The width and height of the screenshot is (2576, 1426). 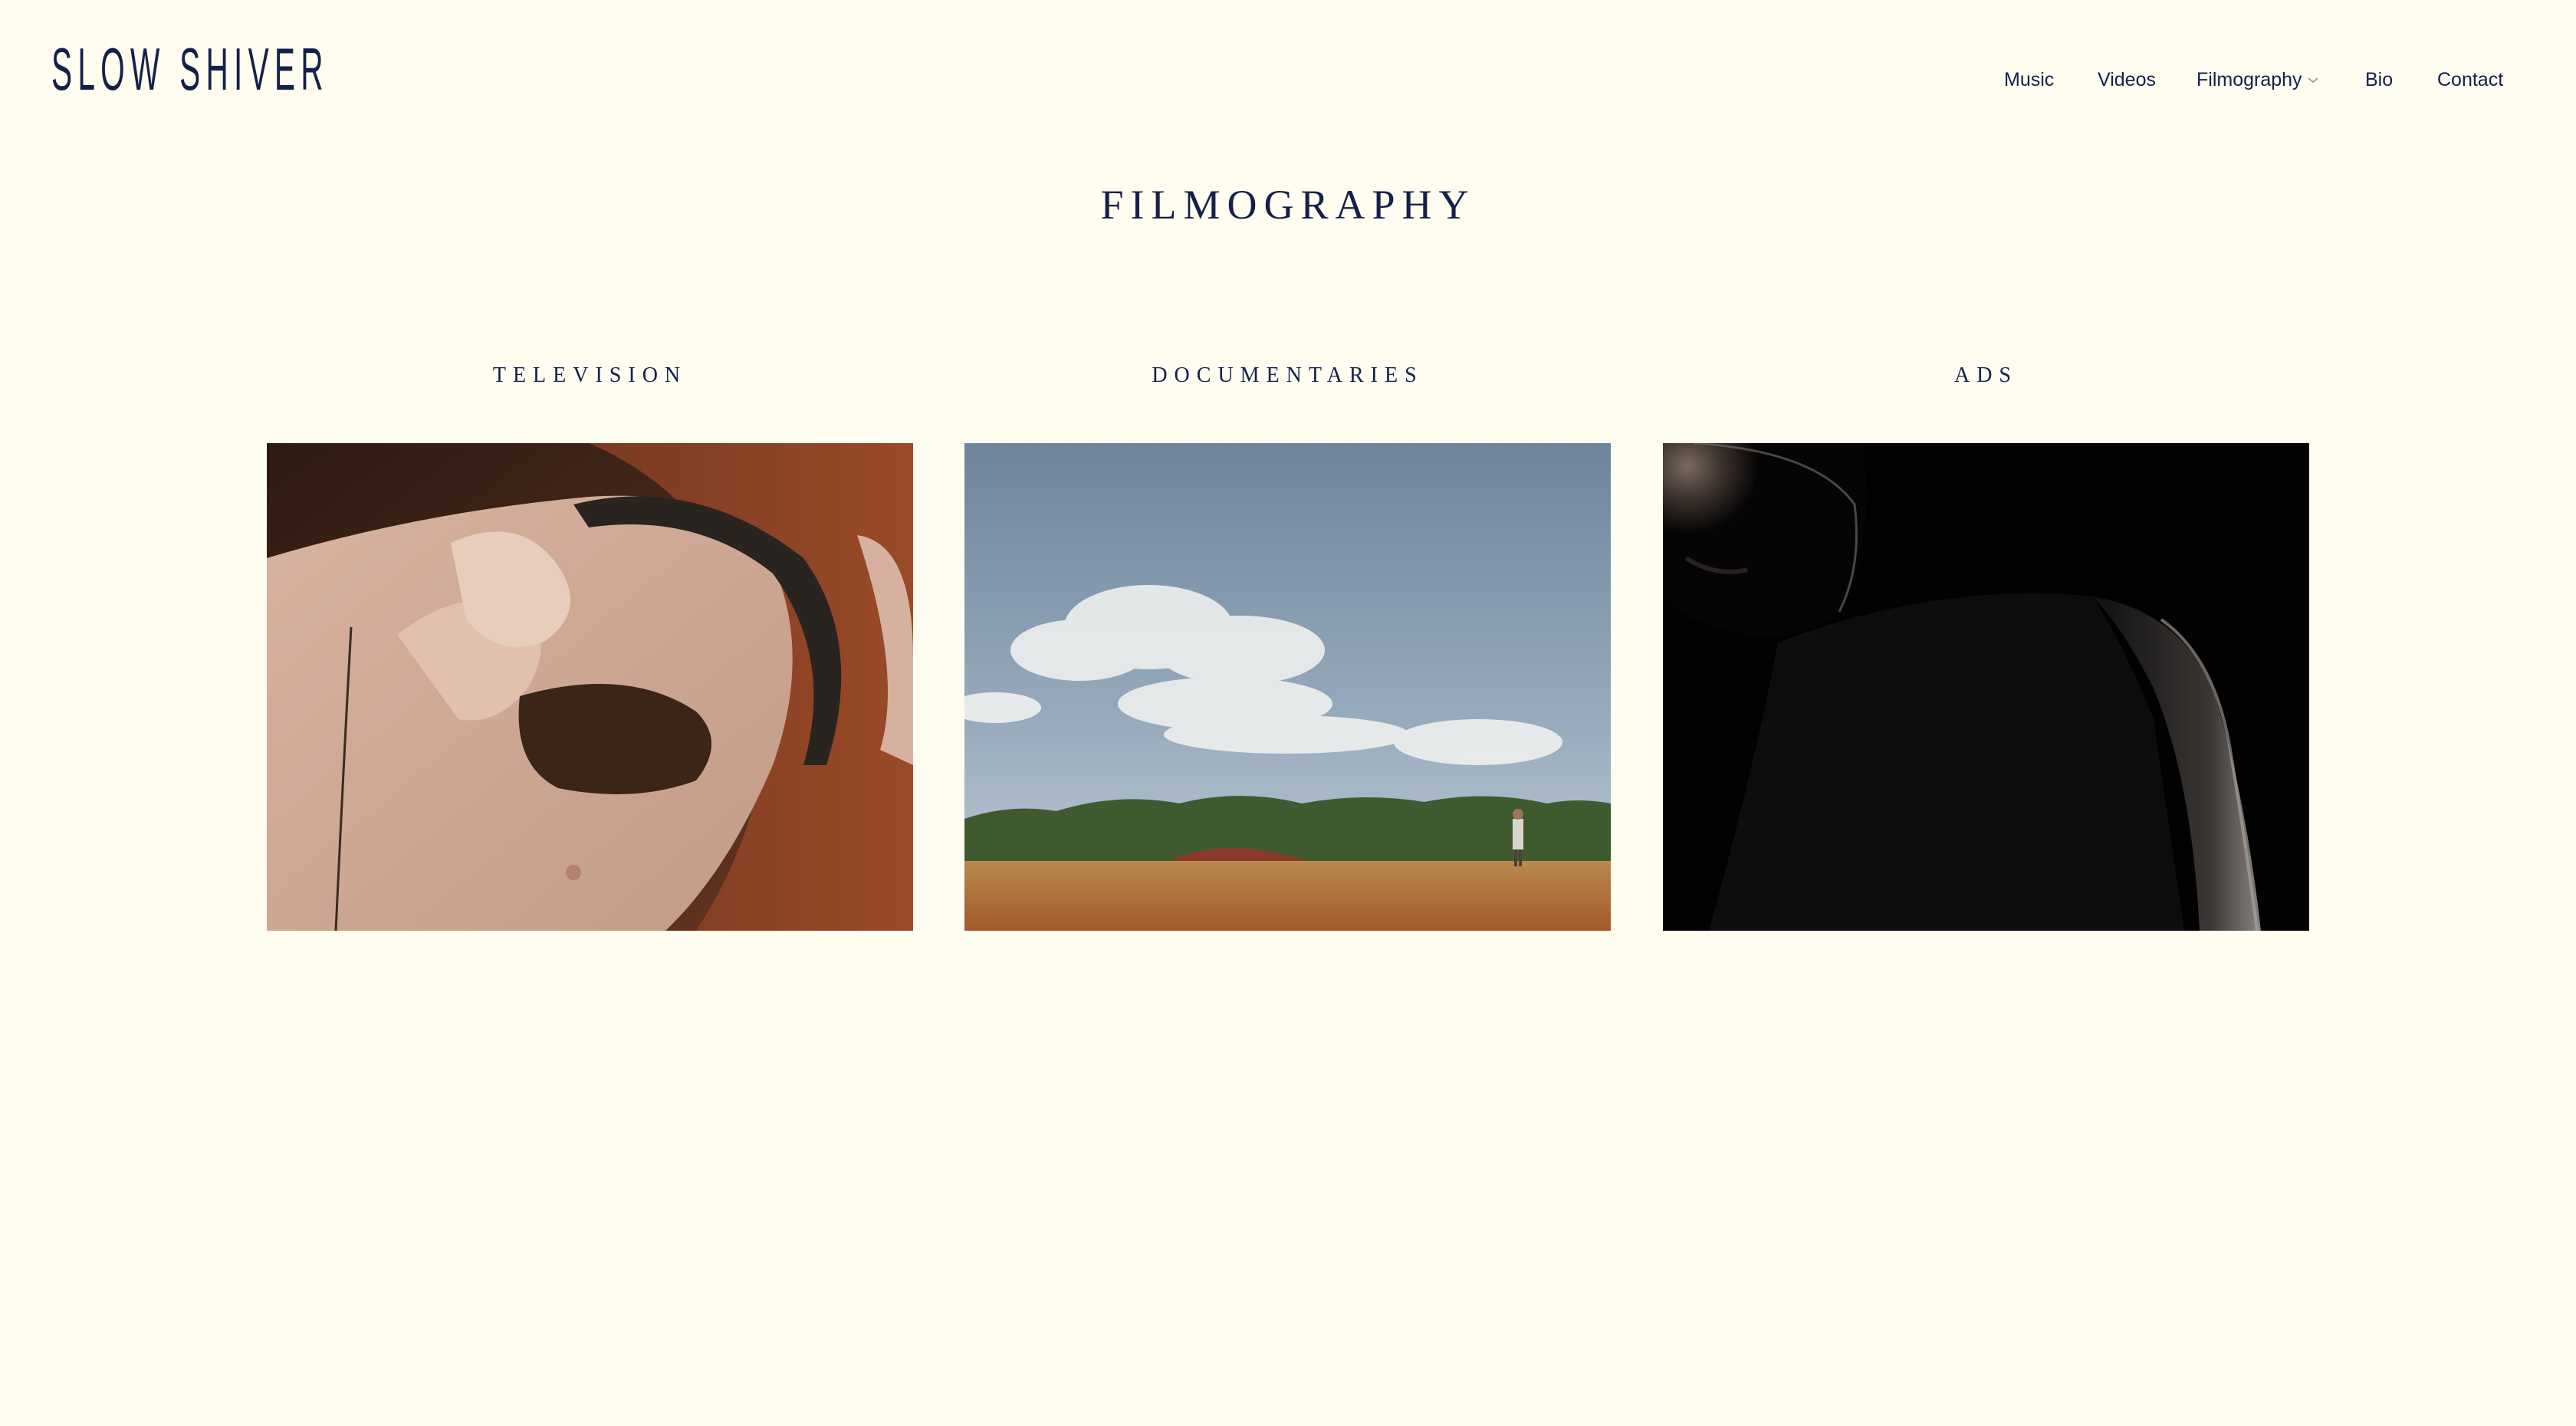 I want to click on television-thumbnail, so click(x=590, y=687).